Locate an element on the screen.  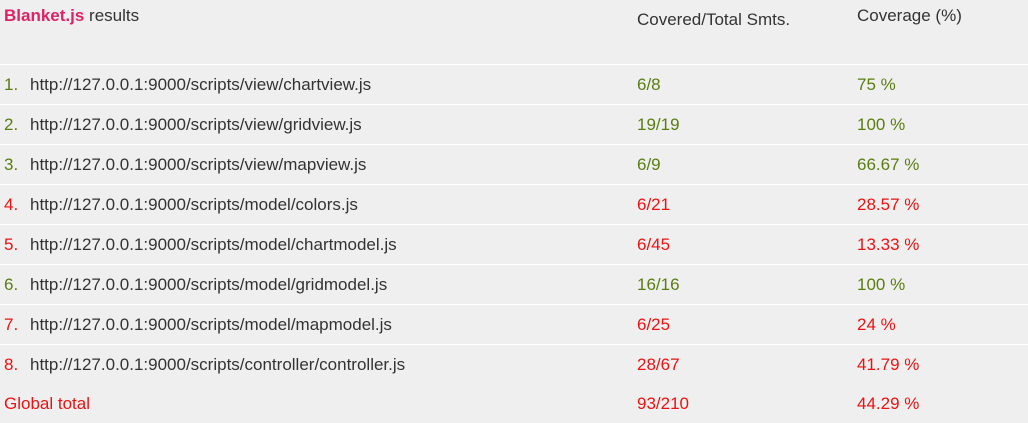
global-total-covered: 93/210 is located at coordinates (663, 403).